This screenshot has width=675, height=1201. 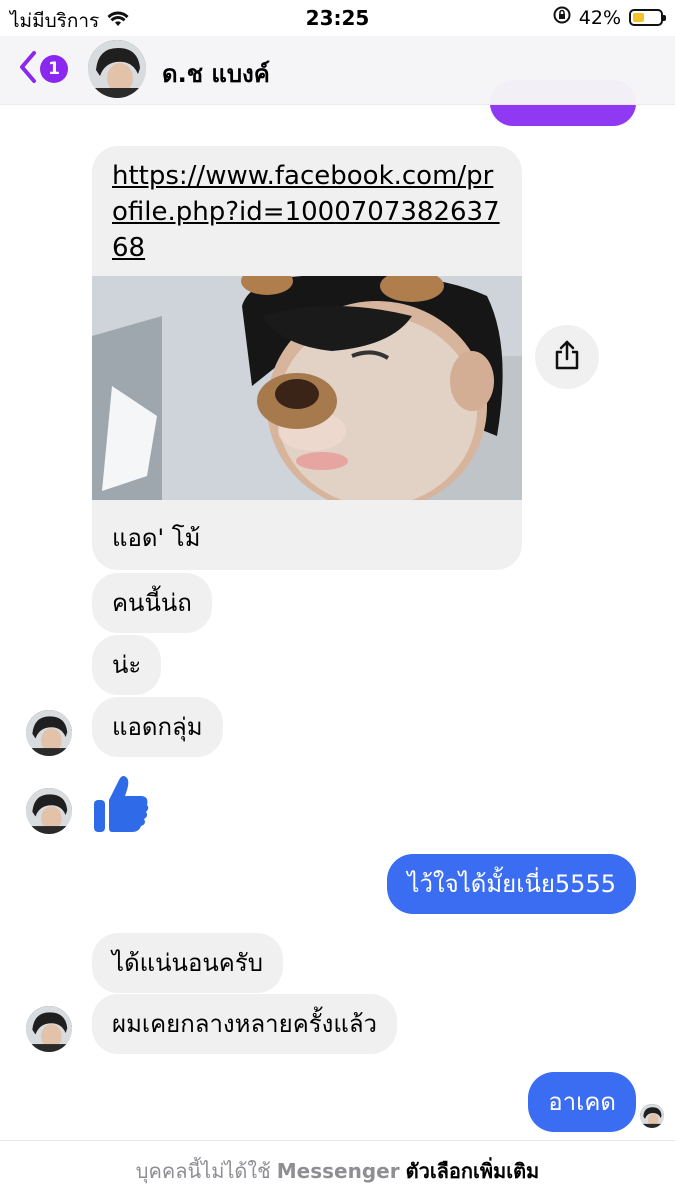 What do you see at coordinates (157, 727) in the screenshot?
I see `incoming-message: แอดกลุ่ม` at bounding box center [157, 727].